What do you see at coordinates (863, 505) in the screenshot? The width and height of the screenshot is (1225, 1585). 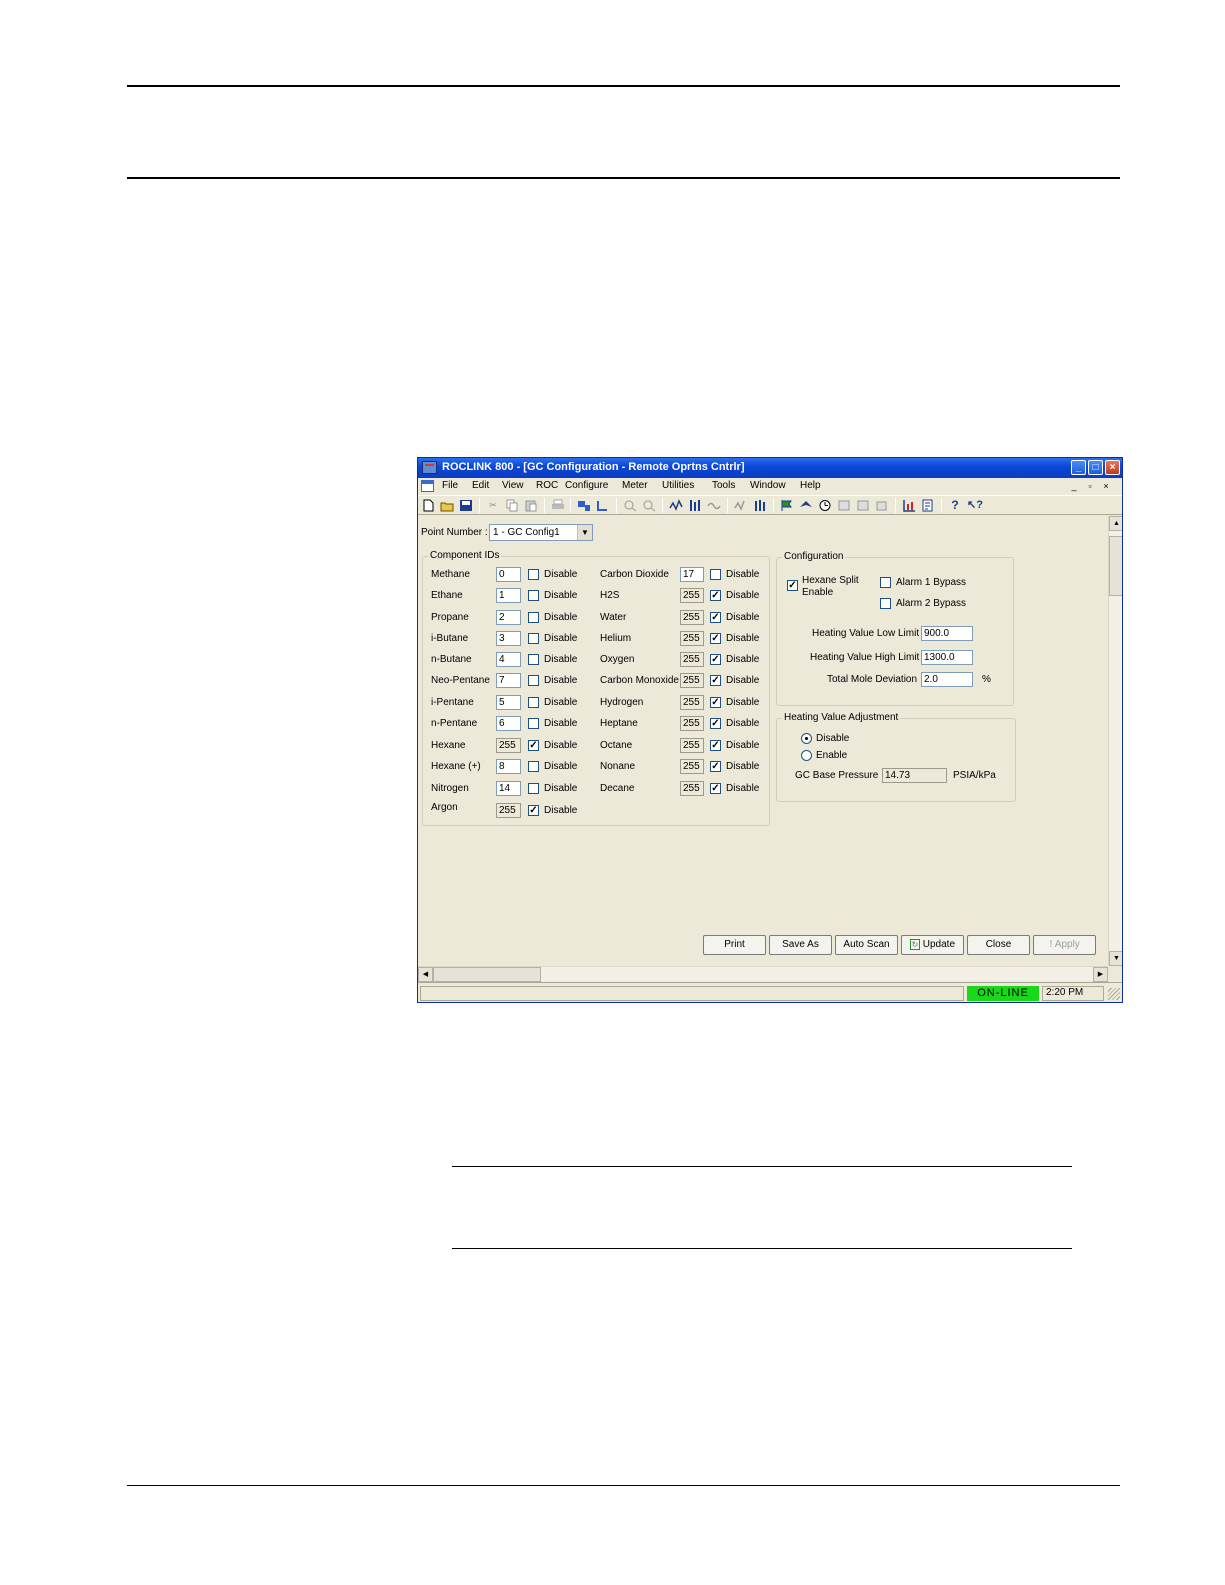 I see `panel-icon` at bounding box center [863, 505].